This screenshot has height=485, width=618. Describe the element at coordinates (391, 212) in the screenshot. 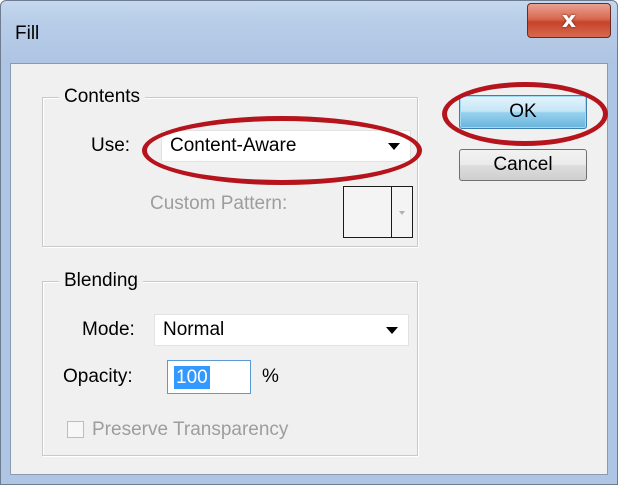

I see `pattern-divider` at that location.